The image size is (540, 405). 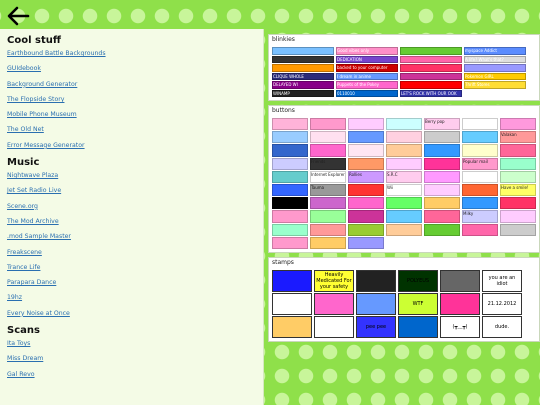 I want to click on blinkie-image: Thrift Stores, so click(x=495, y=85).